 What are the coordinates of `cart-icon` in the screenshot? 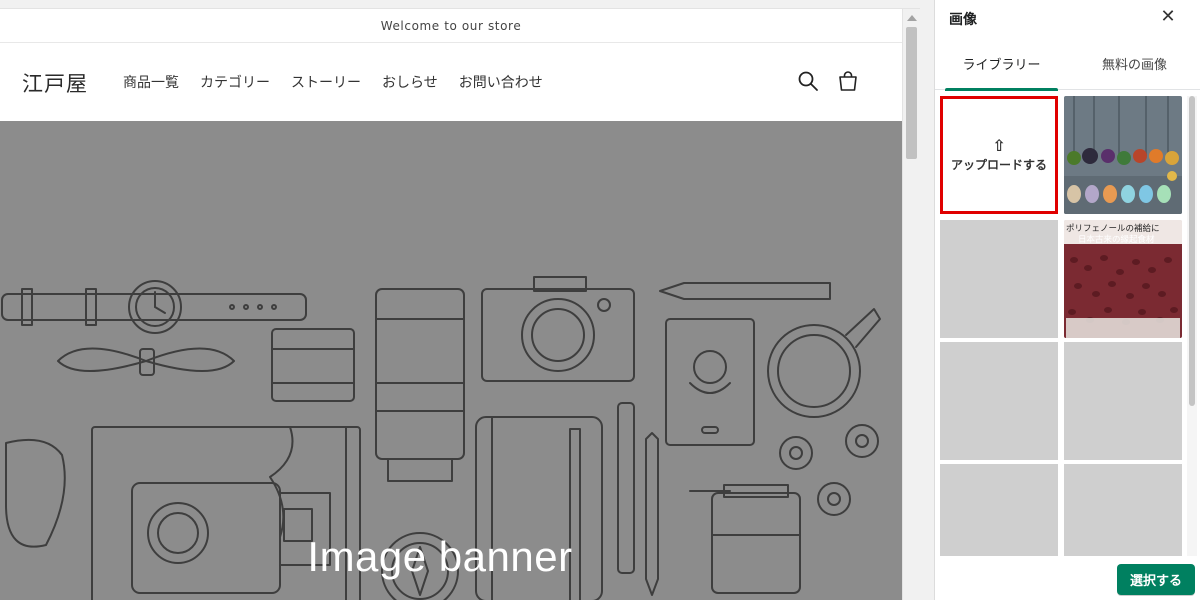 It's located at (848, 81).